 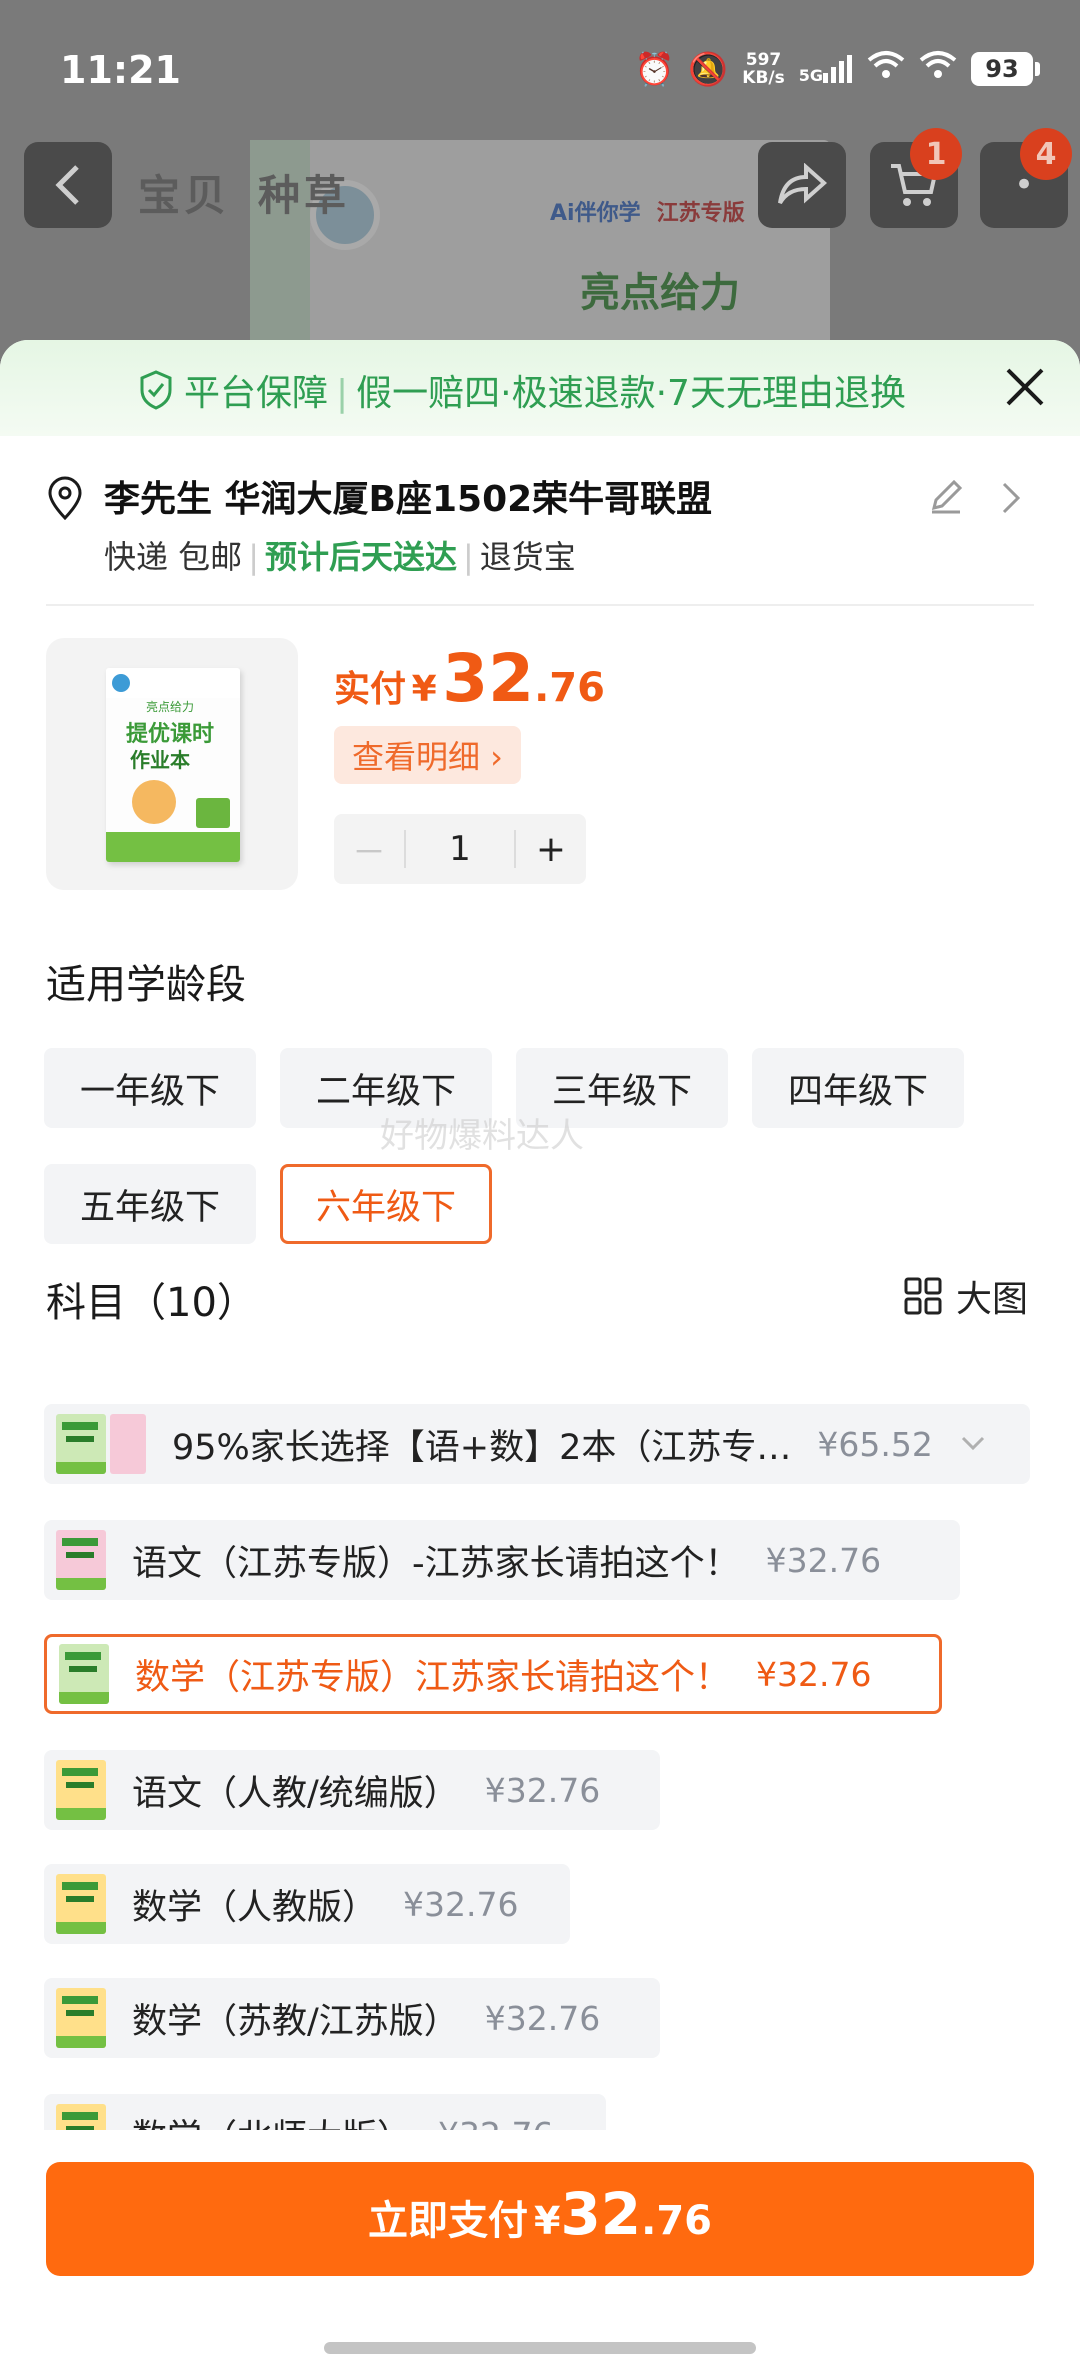 What do you see at coordinates (295, 1793) in the screenshot?
I see `subject-label: 语文（人教/统编版）` at bounding box center [295, 1793].